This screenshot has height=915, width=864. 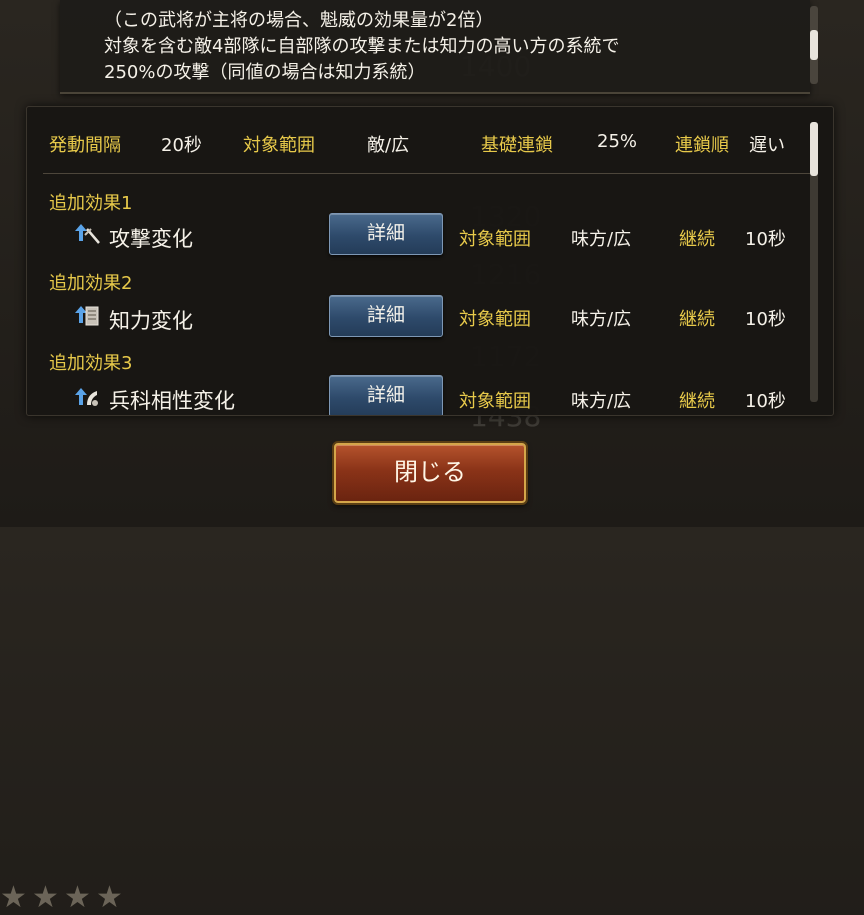 I want to click on unit-affinity-up-icon, so click(x=86, y=397).